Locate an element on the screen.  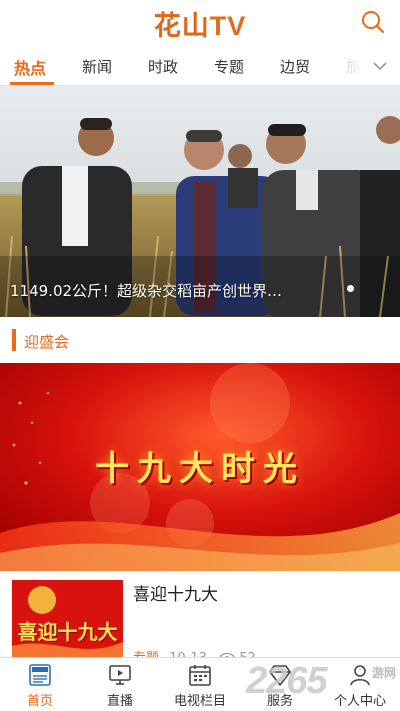
search-button is located at coordinates (373, 22).